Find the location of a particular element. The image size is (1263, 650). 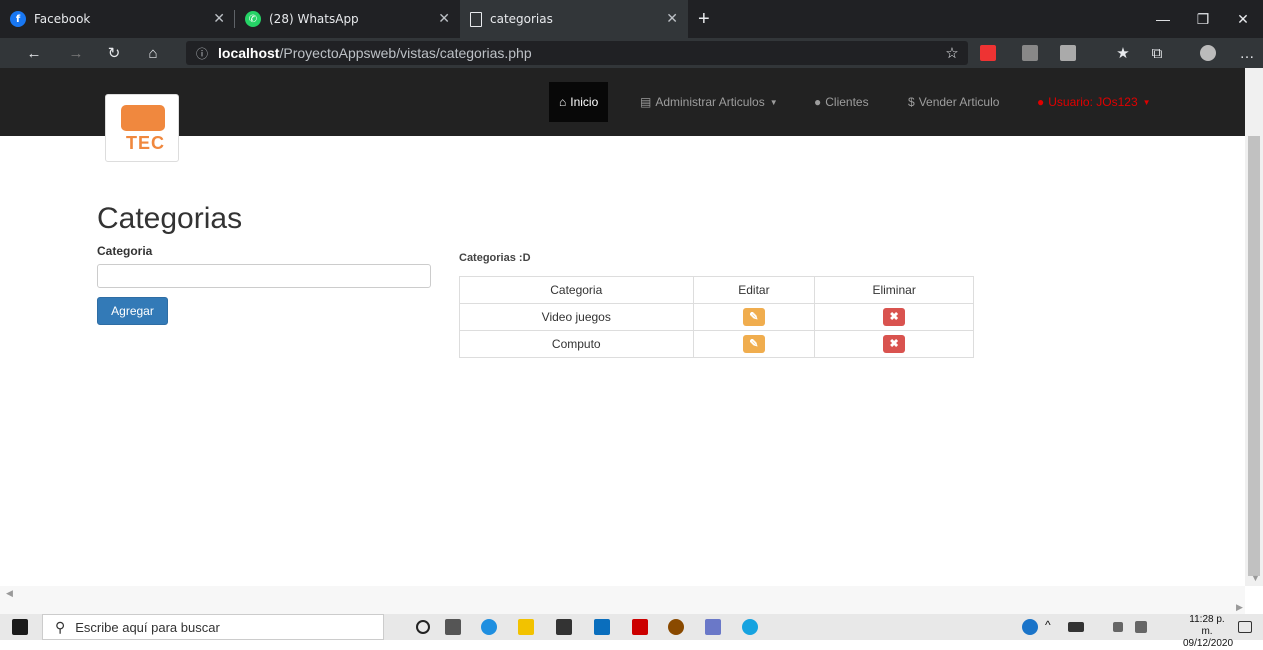

whatsapp-icon: ✆ is located at coordinates (253, 19).